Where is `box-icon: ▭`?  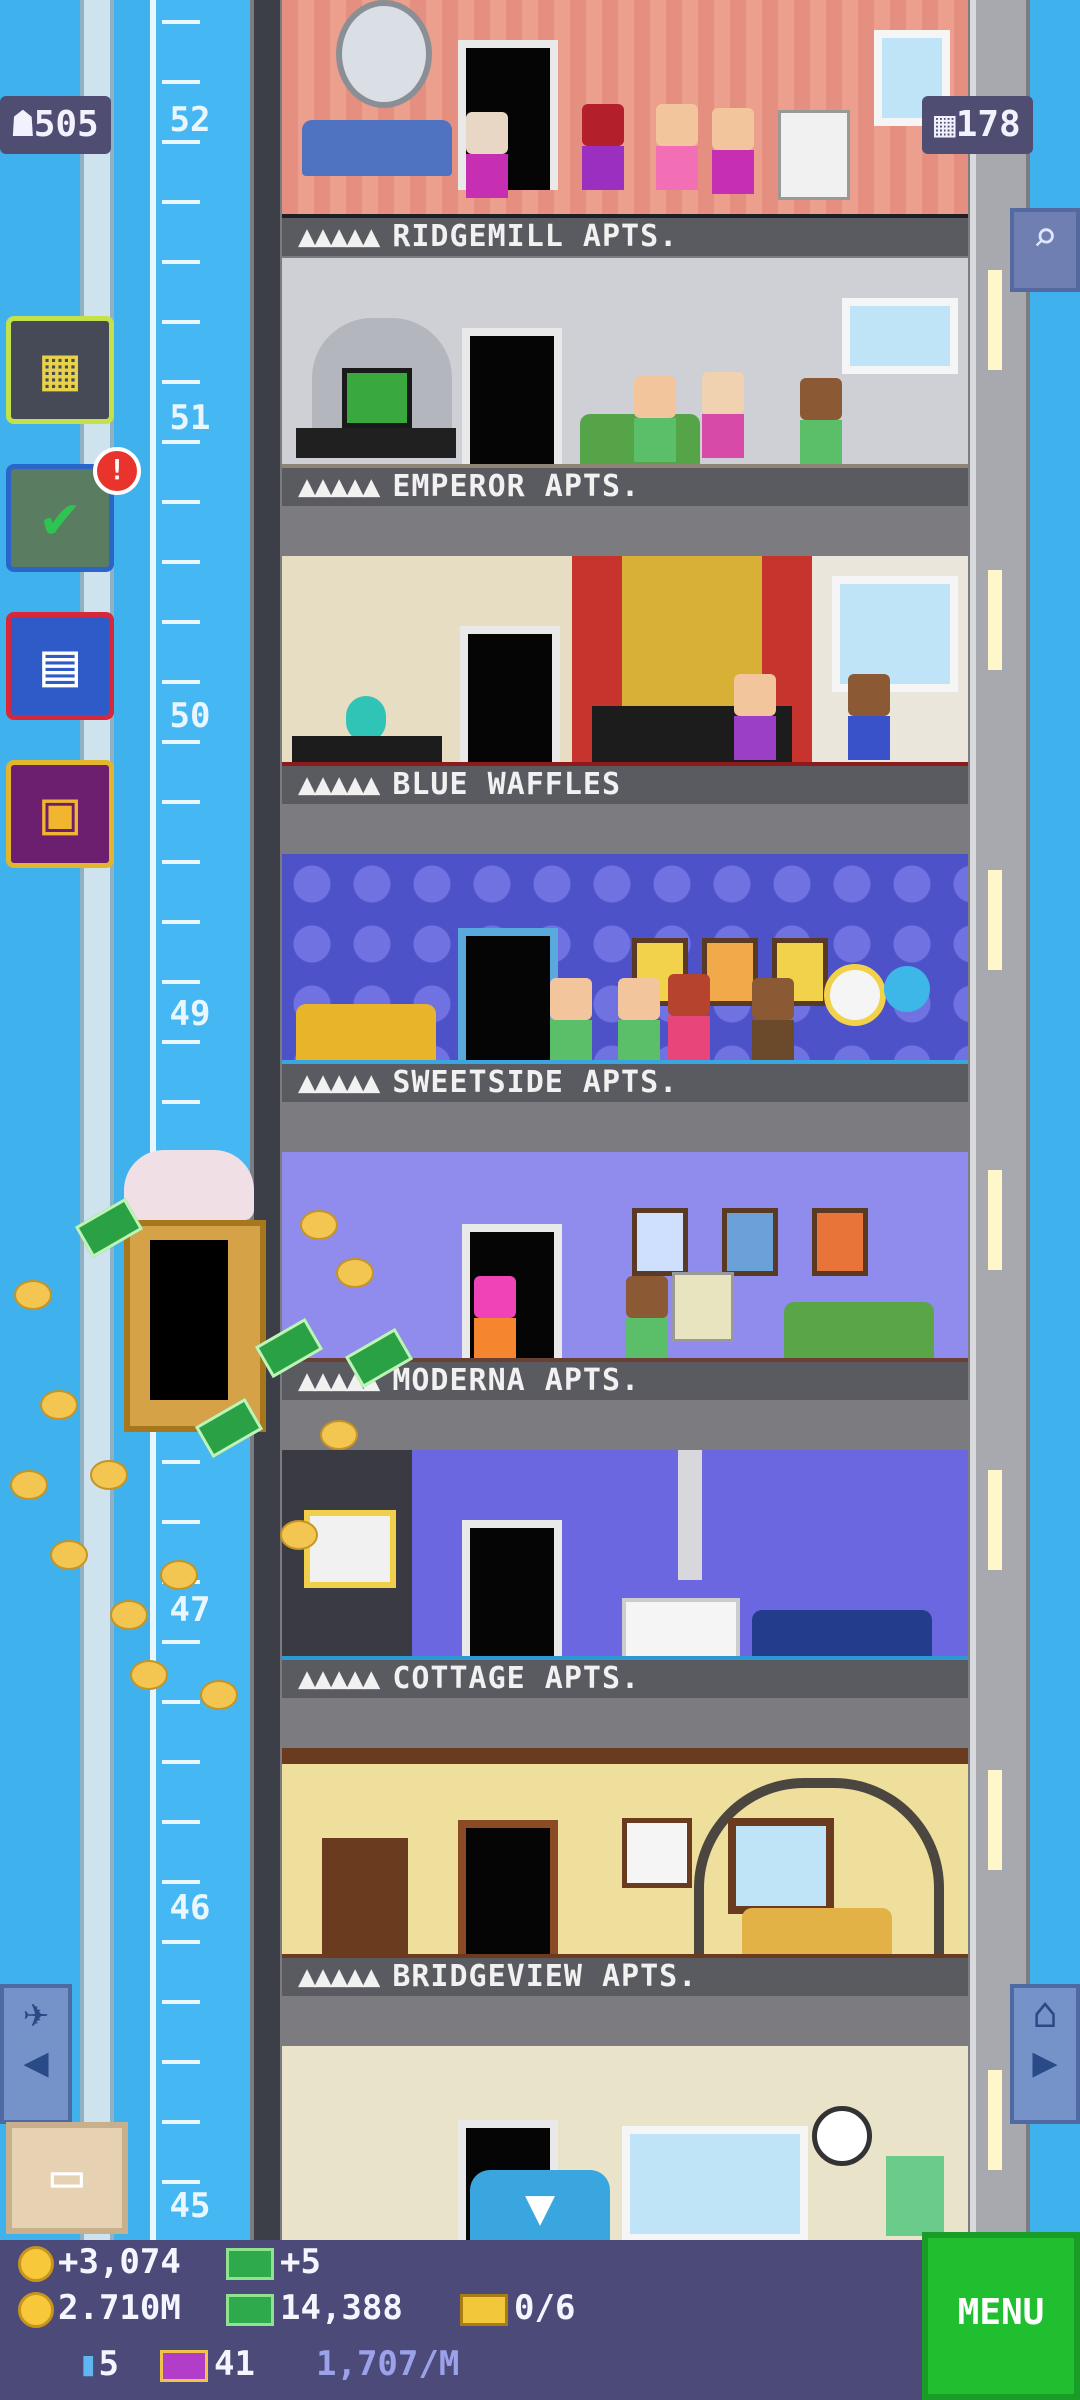 box-icon: ▭ is located at coordinates (67, 2175).